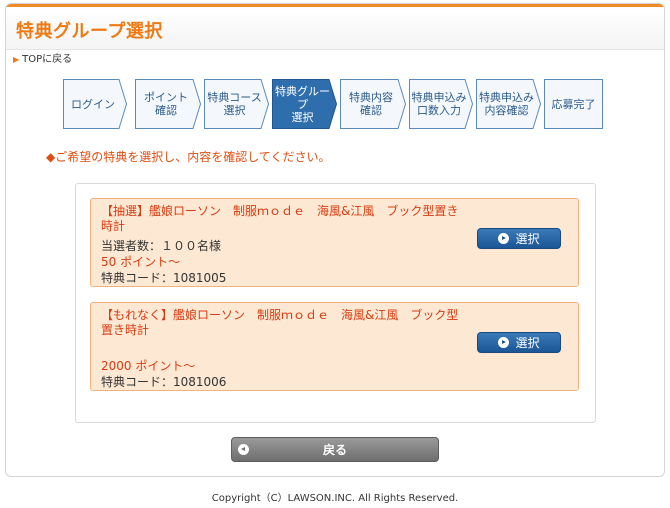 The width and height of the screenshot is (670, 508). I want to click on step-2: ポイント 確認, so click(168, 104).